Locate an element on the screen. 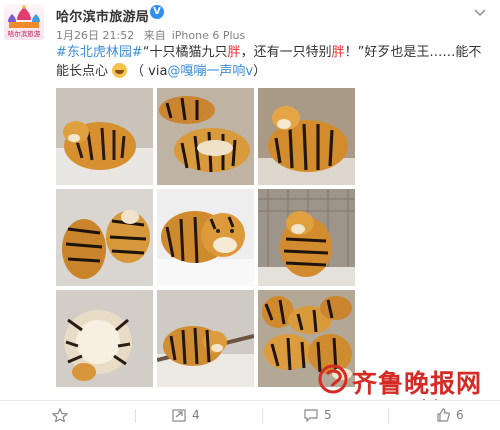 This screenshot has height=430, width=500. text-part: “十只橘猫九只 is located at coordinates (185, 52).